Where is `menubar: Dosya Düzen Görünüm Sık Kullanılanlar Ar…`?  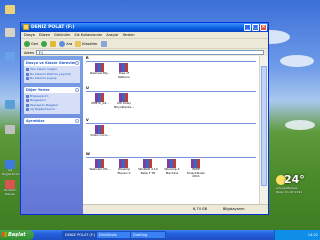 menubar: Dosya Düzen Görünüm Sık Kullanılanlar Ar… is located at coordinates (144, 35).